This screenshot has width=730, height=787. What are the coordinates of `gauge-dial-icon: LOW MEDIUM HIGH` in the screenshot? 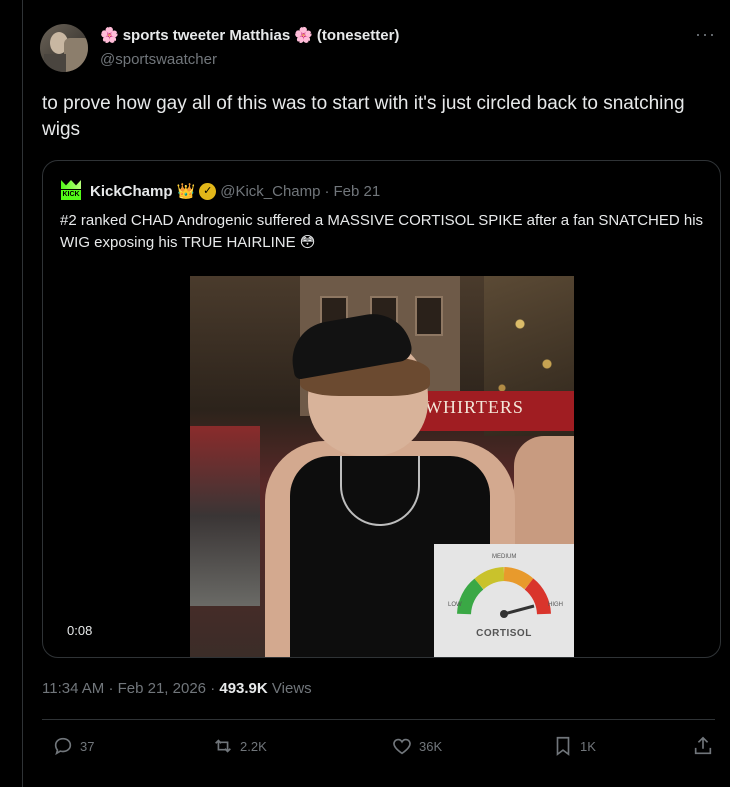 It's located at (505, 586).